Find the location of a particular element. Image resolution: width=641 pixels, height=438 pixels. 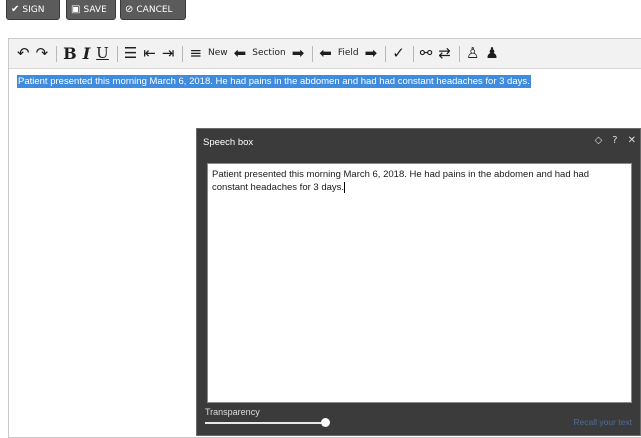

spellcheck-icon: ✓ is located at coordinates (398, 53).